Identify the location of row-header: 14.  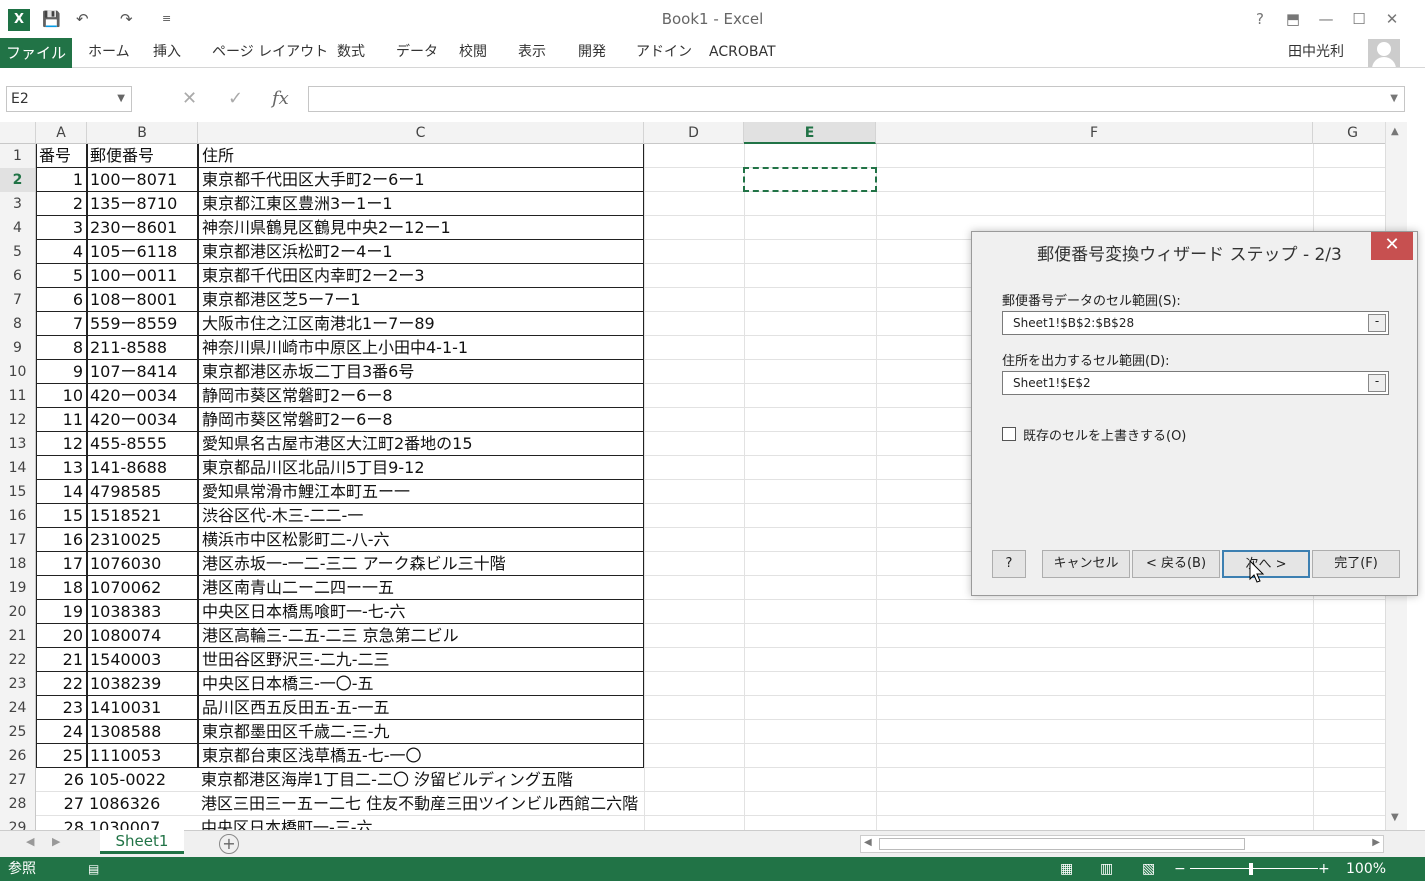
(18, 468).